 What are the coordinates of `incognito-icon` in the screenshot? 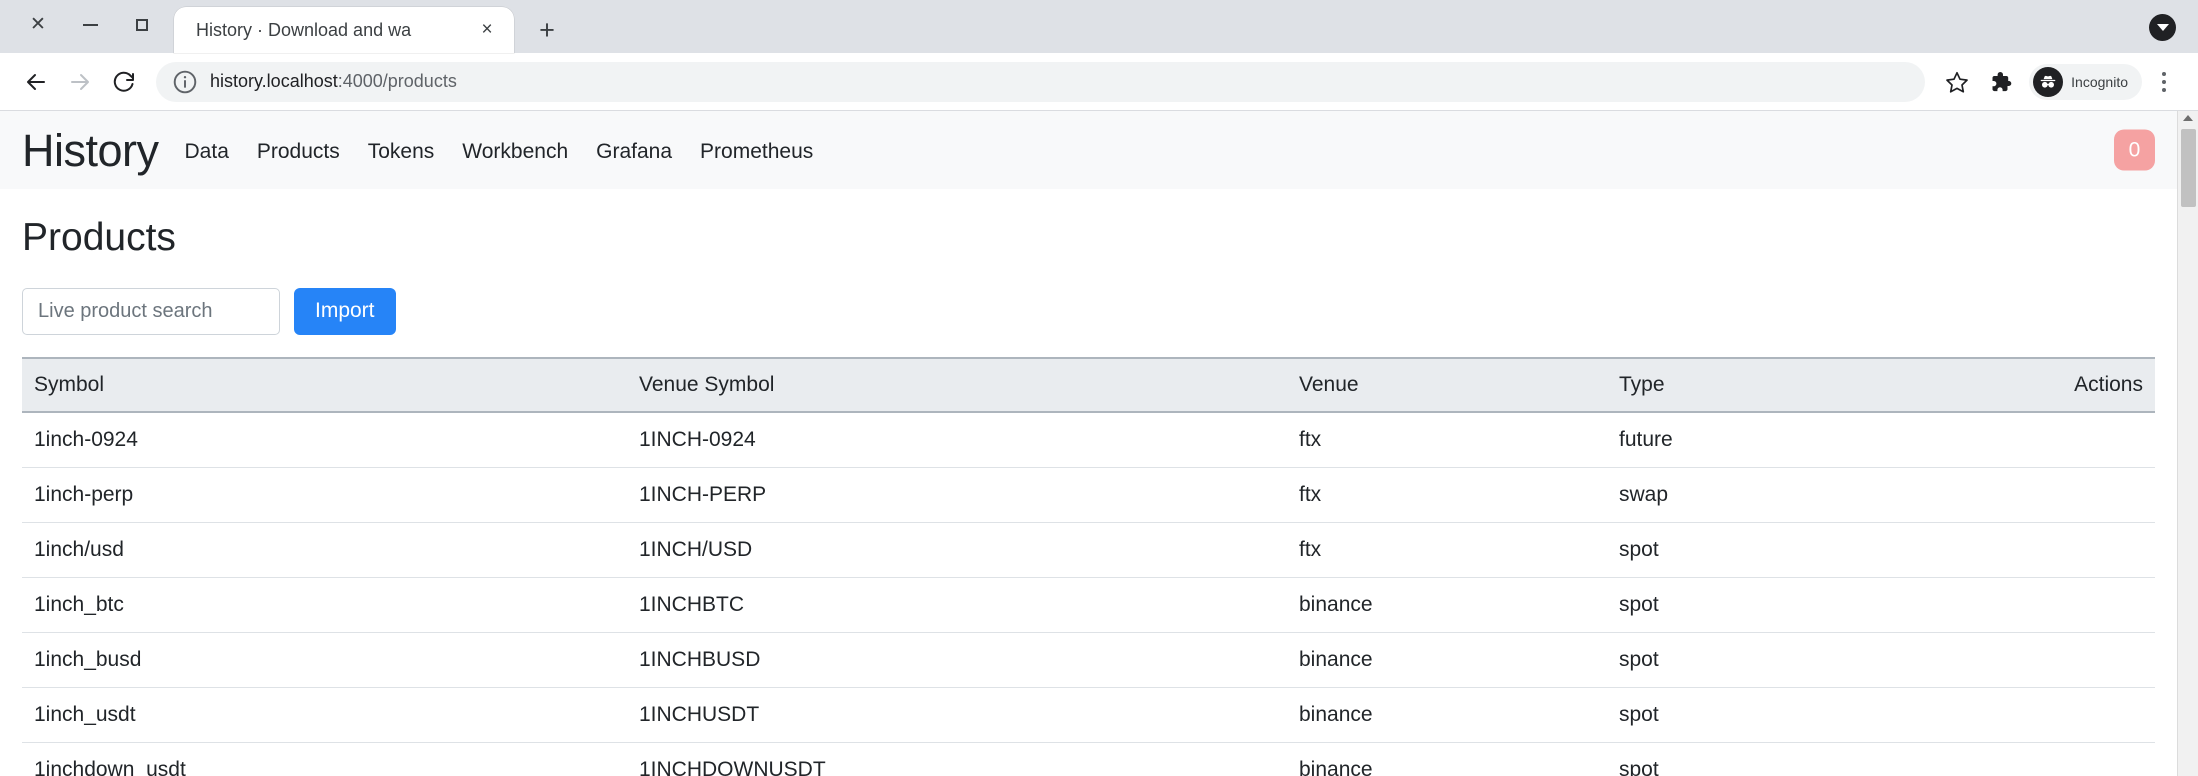 It's located at (2048, 81).